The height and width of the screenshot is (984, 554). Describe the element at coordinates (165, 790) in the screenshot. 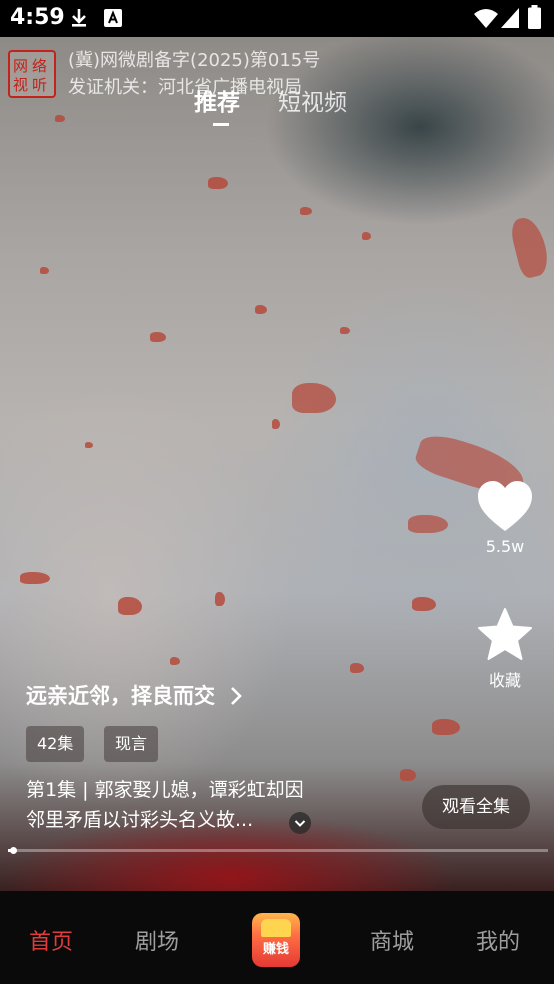

I see `description-line-1: 第1集 | 郭家娶儿媳，谭彩虹却因` at that location.